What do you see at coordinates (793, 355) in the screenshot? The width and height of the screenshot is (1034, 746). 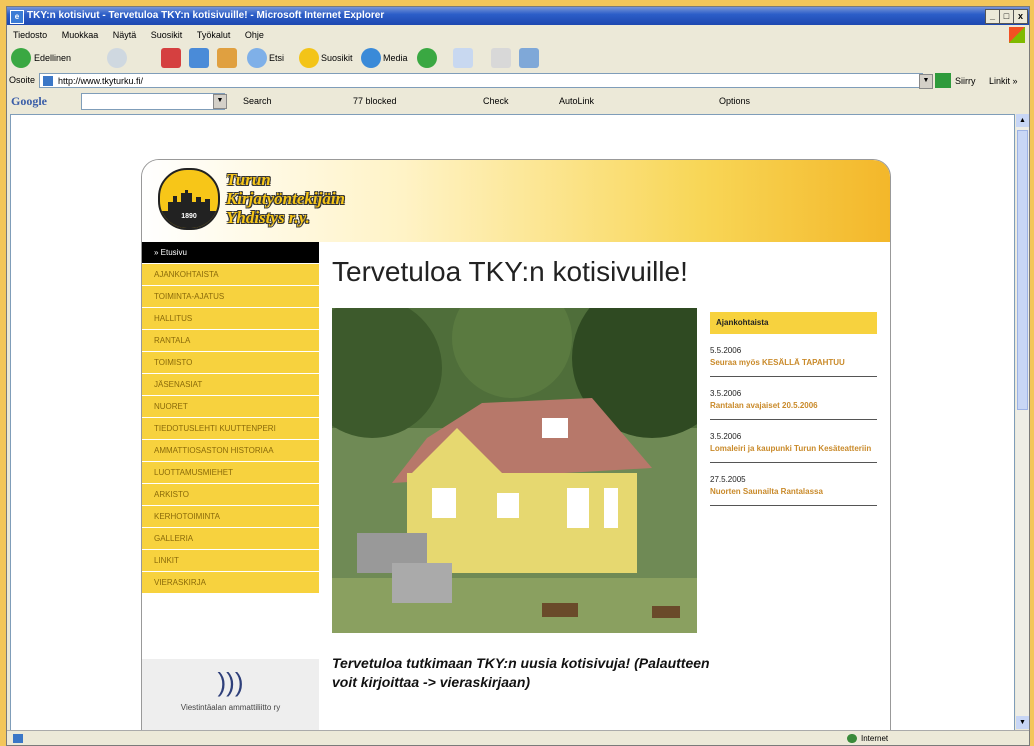 I see `news-item: 5.5.2006 Seuraa myös KESÄLLÄ TAPAHTUU` at bounding box center [793, 355].